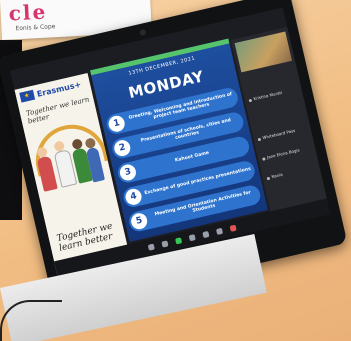  What do you see at coordinates (233, 228) in the screenshot?
I see `leave-call-icon` at bounding box center [233, 228].